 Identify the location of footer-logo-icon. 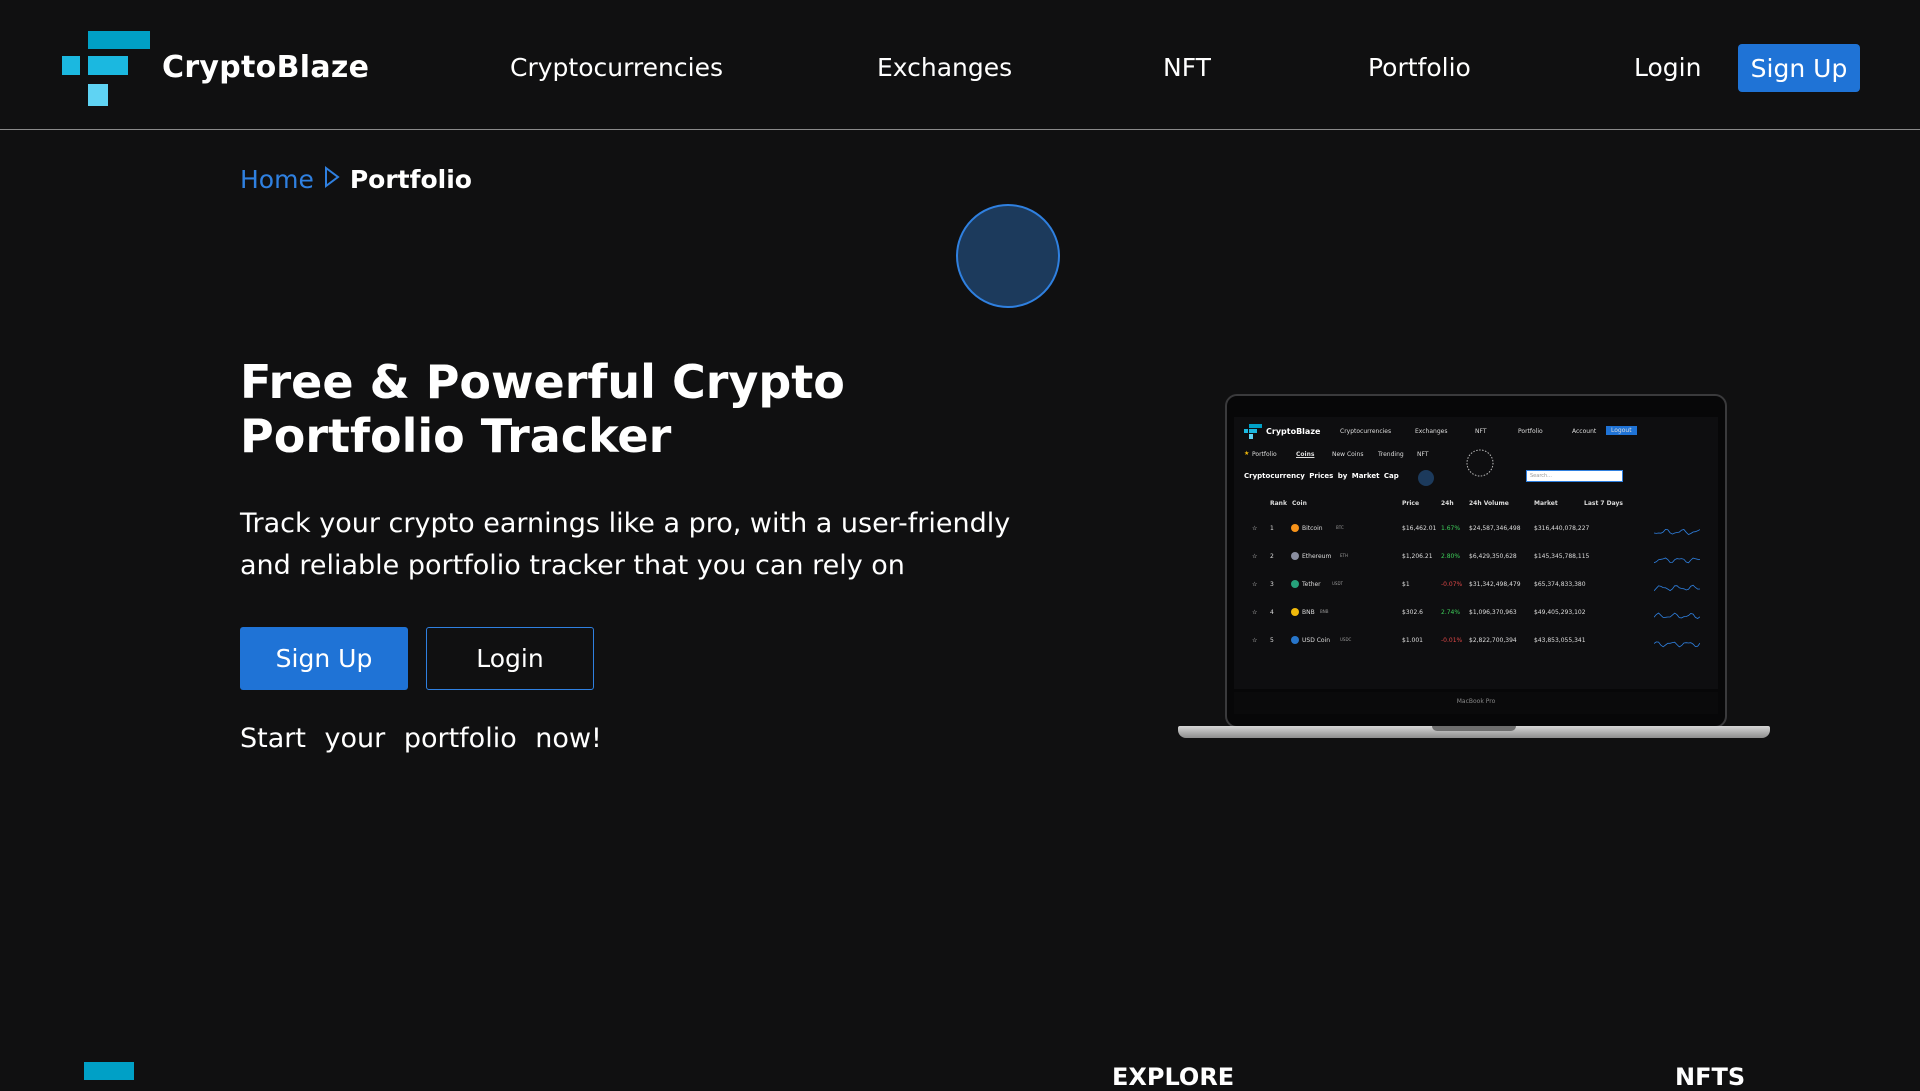
(109, 1071).